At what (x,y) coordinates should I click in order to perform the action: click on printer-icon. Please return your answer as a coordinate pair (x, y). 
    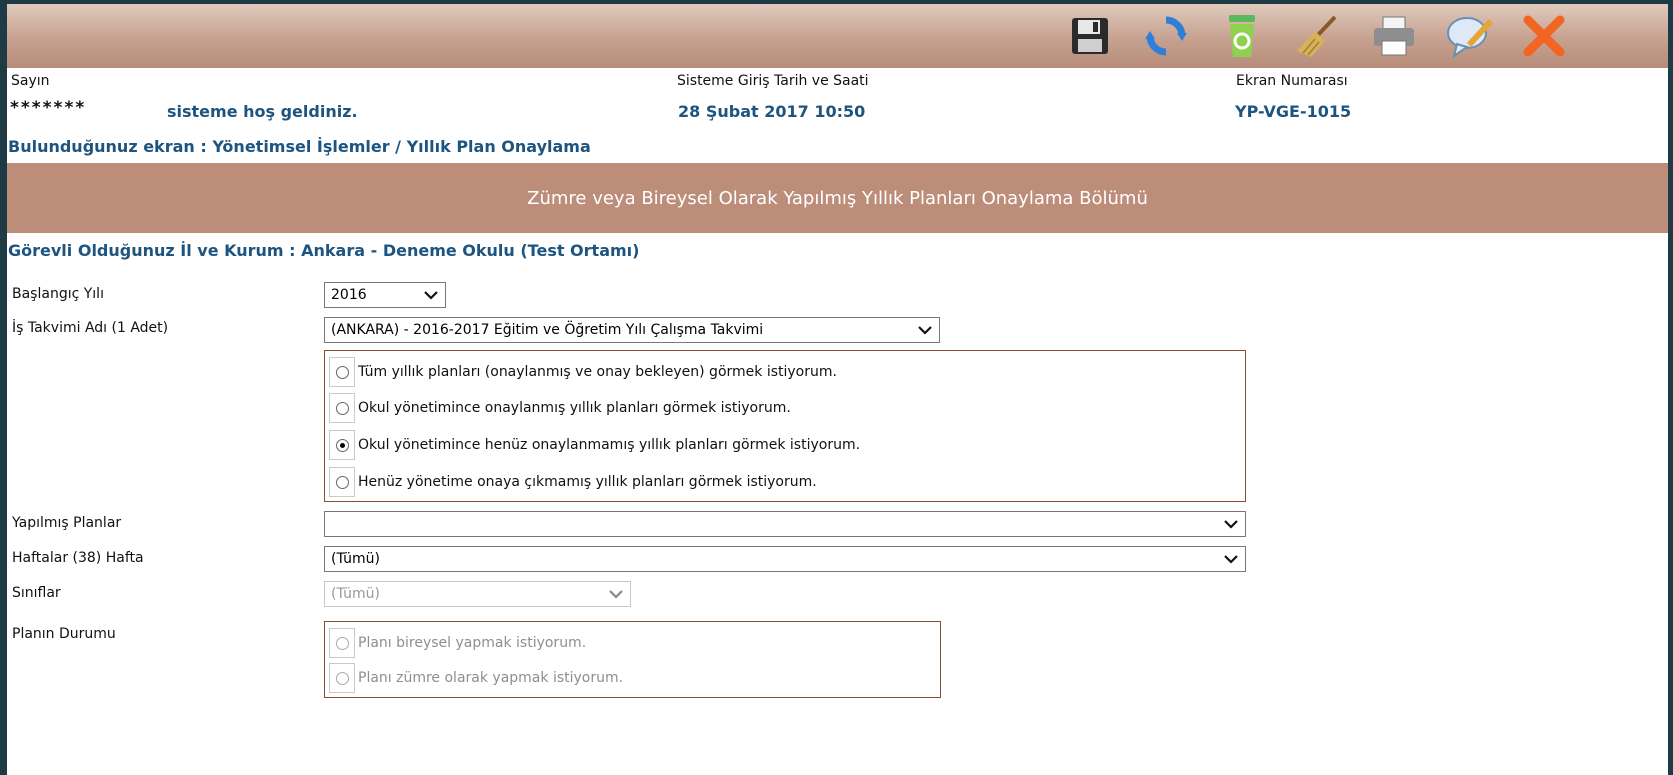
    Looking at the image, I should click on (1394, 36).